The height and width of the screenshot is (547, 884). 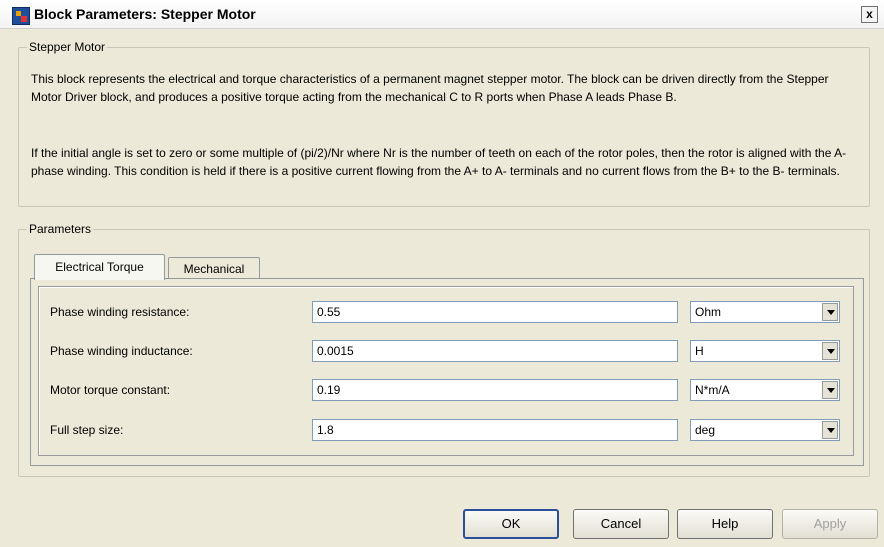 What do you see at coordinates (621, 524) in the screenshot?
I see `cancel-button: Cancel` at bounding box center [621, 524].